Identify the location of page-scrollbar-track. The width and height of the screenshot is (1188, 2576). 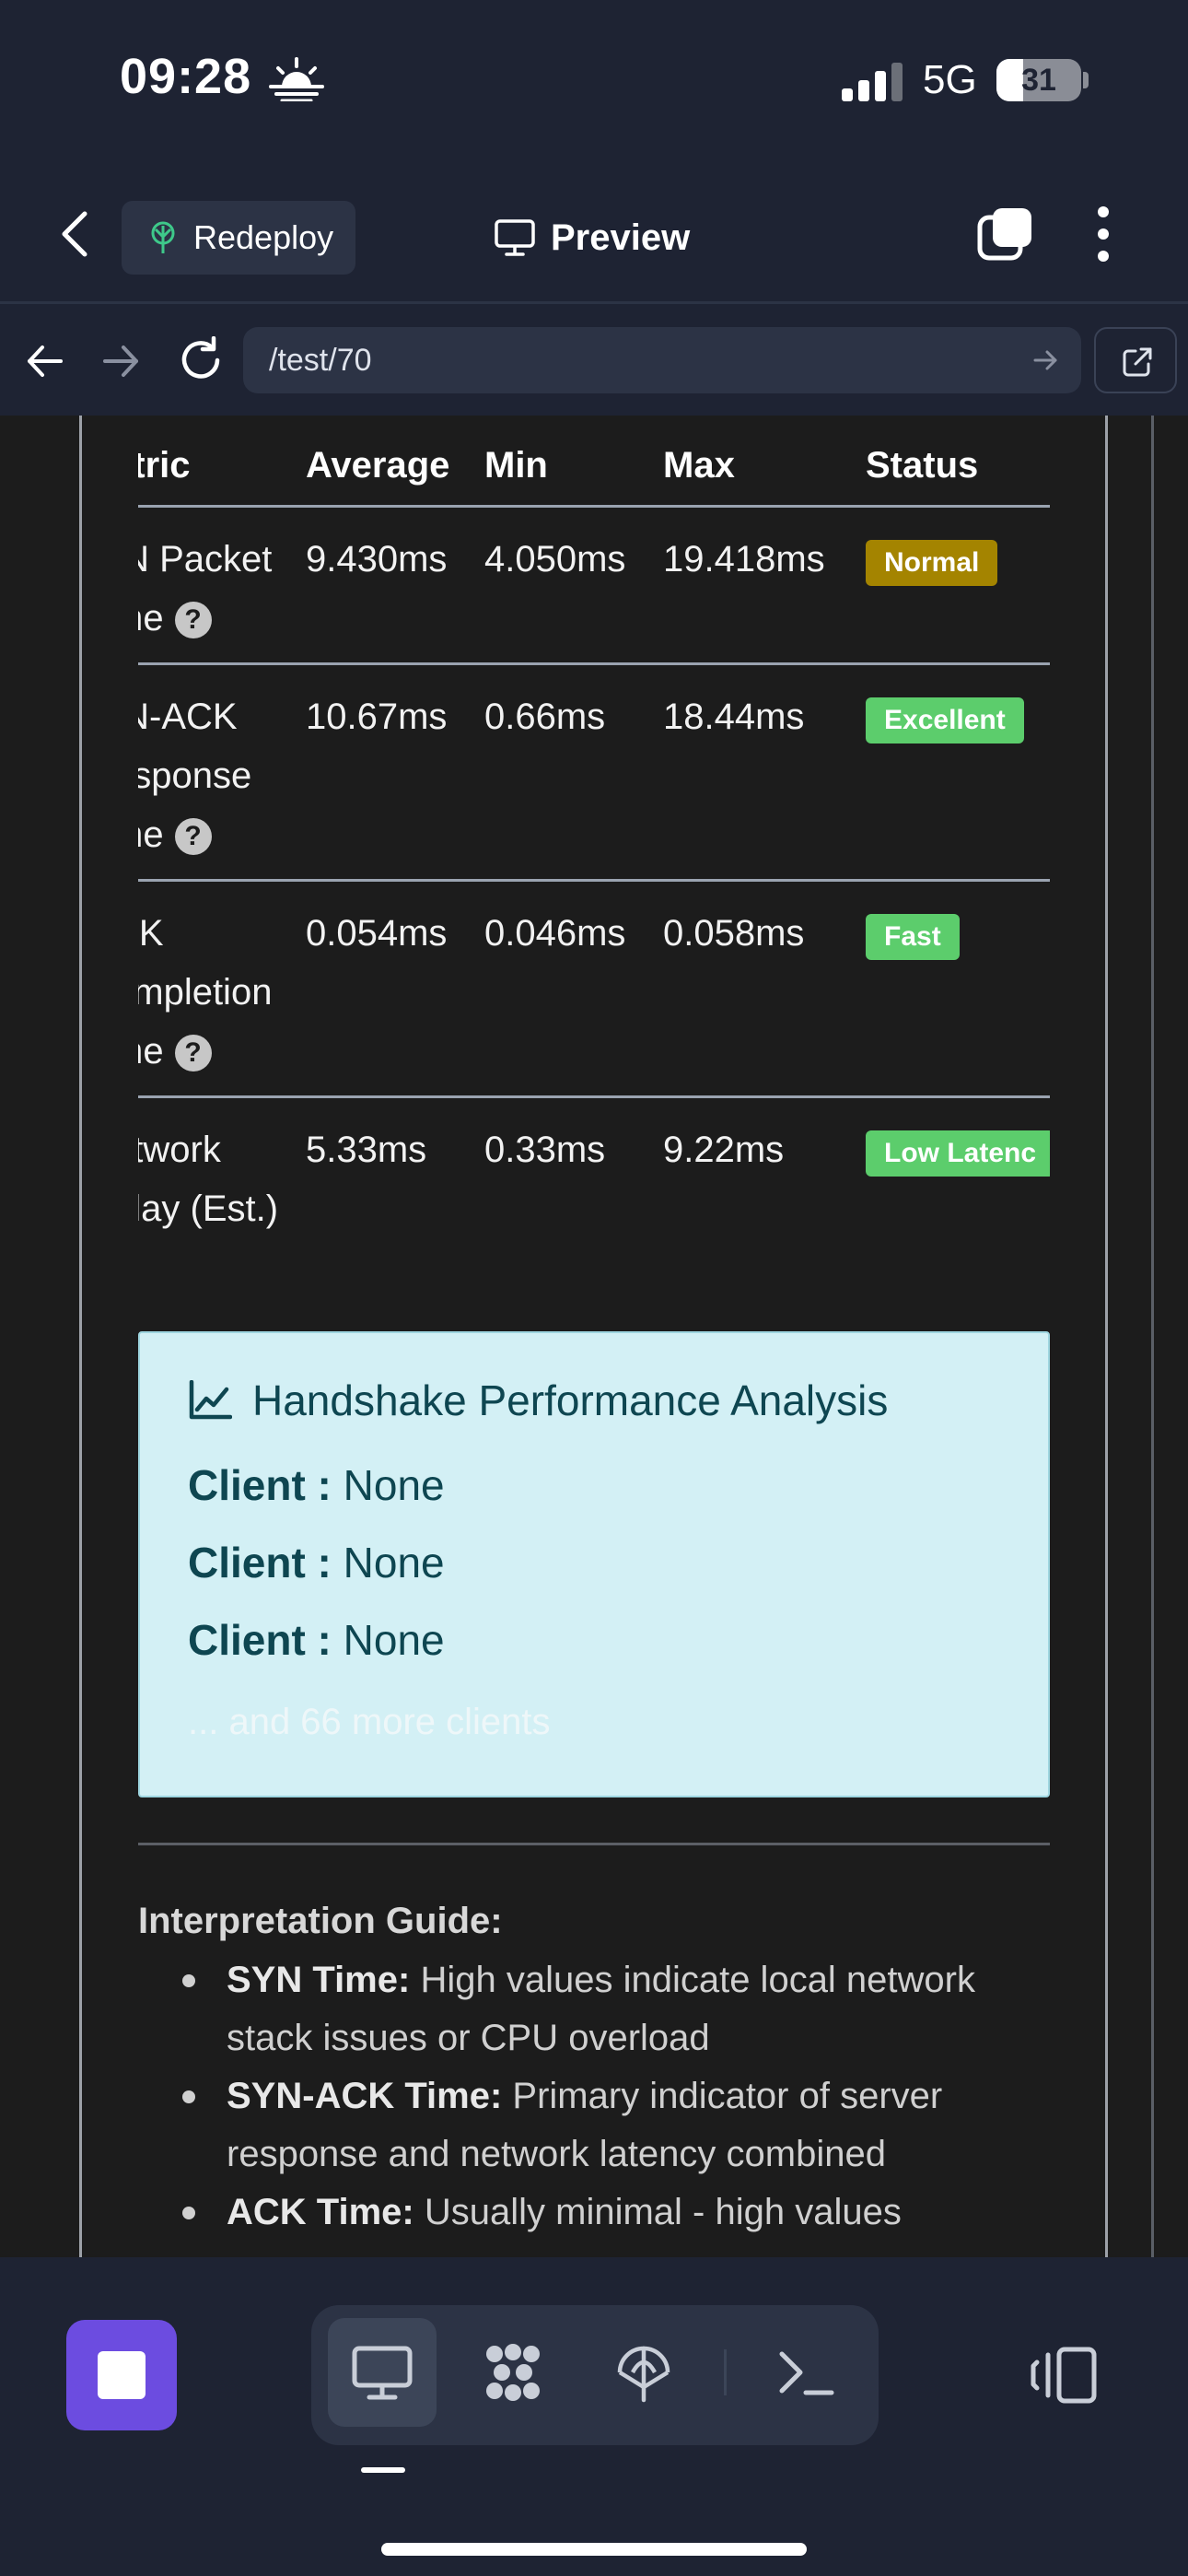
(1152, 1336).